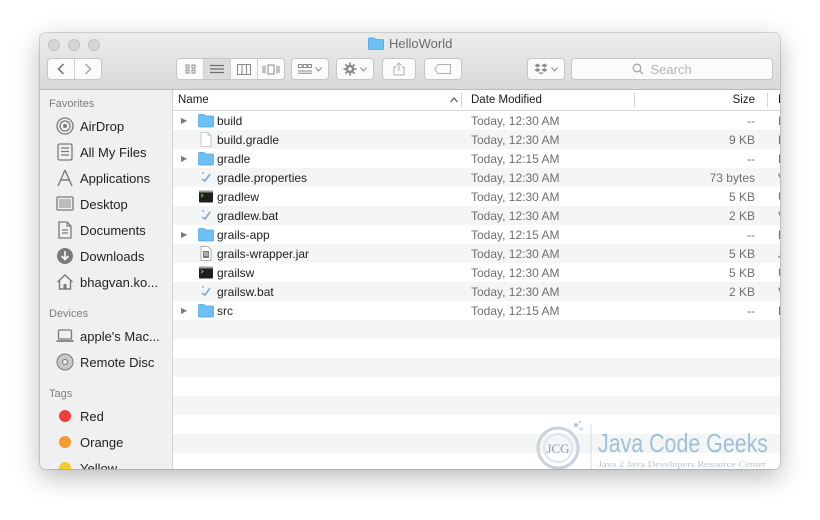 Image resolution: width=820 pixels, height=520 pixels. Describe the element at coordinates (206, 139) in the screenshot. I see `document-icon` at that location.